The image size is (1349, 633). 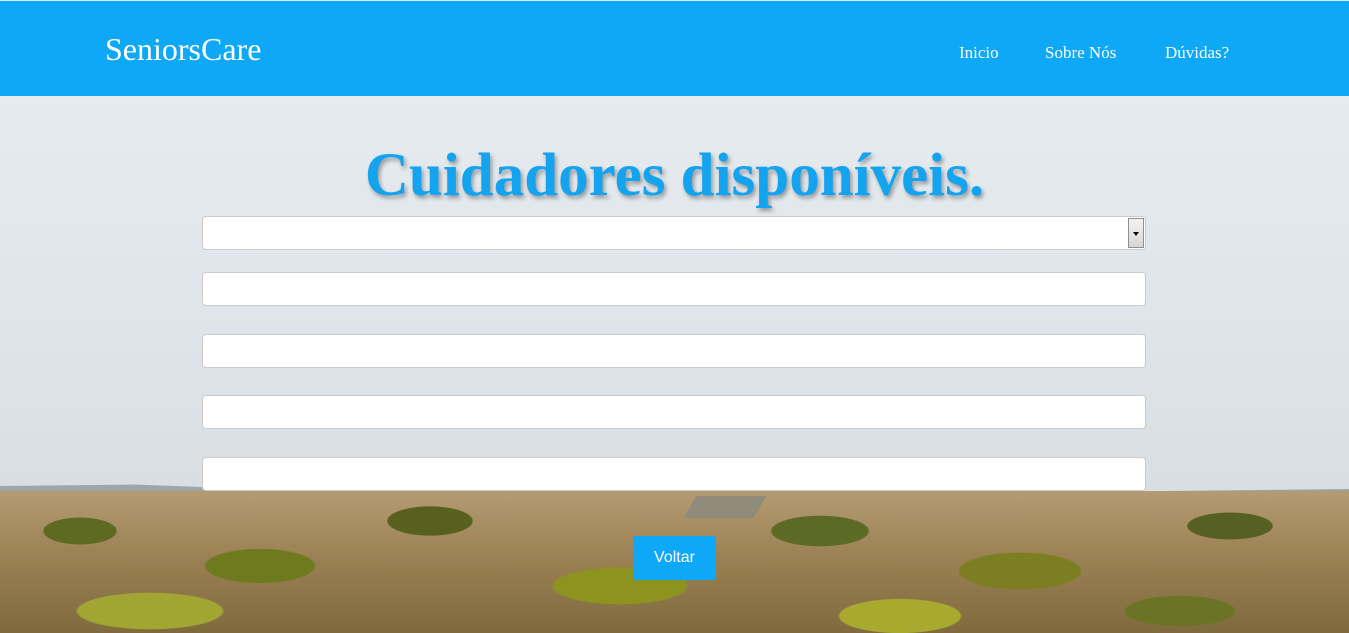 What do you see at coordinates (1197, 53) in the screenshot?
I see `nav-link-duvidas: Dúvidas?` at bounding box center [1197, 53].